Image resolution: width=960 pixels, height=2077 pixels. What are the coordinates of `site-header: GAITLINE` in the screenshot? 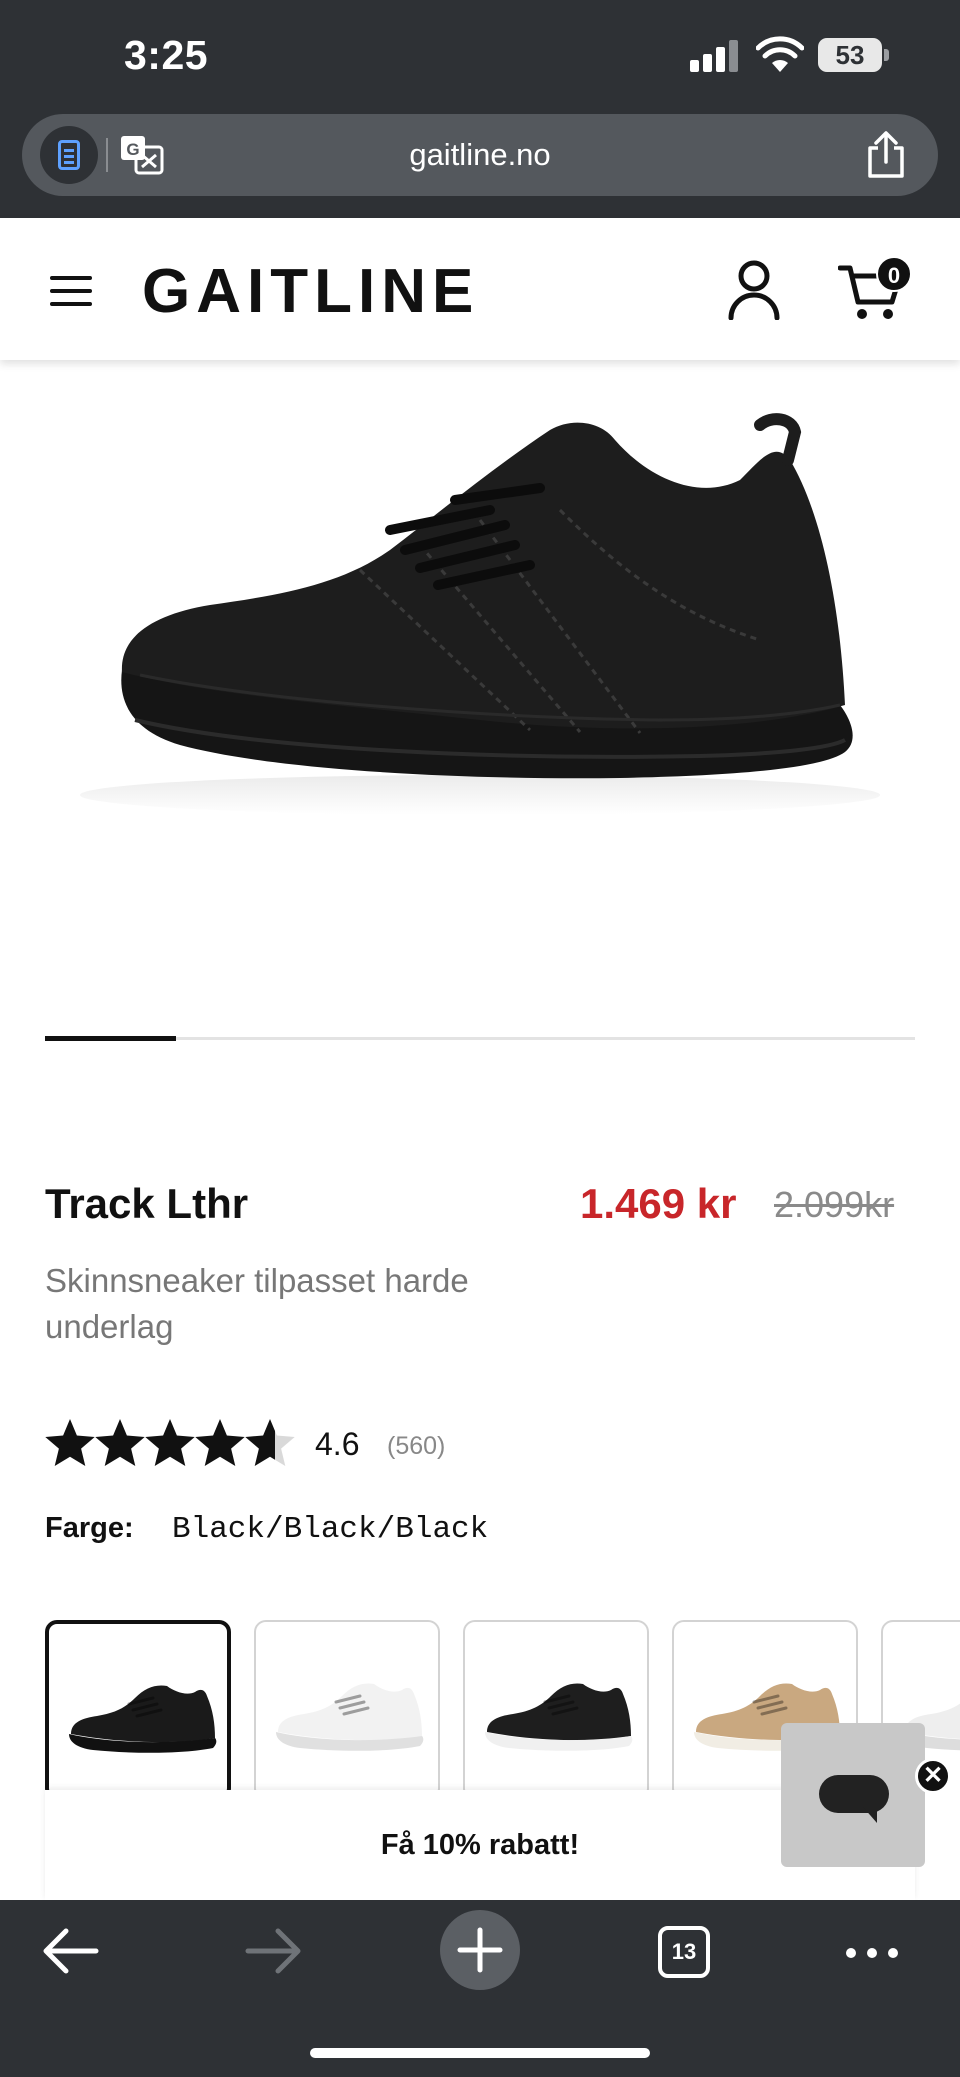 It's located at (480, 289).